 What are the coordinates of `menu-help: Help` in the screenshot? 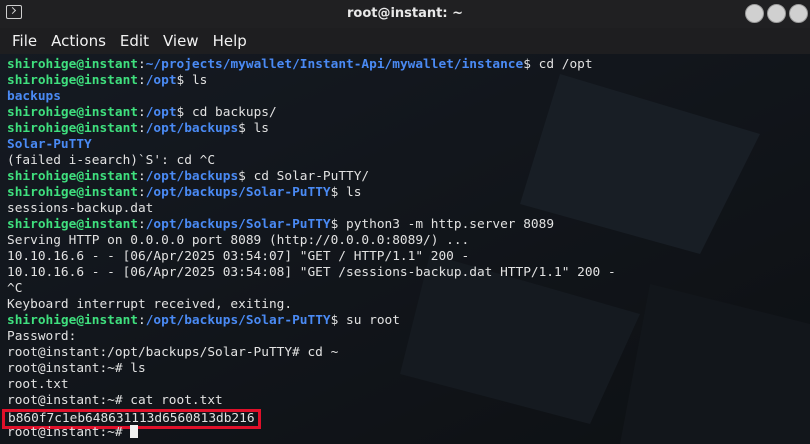 It's located at (230, 41).